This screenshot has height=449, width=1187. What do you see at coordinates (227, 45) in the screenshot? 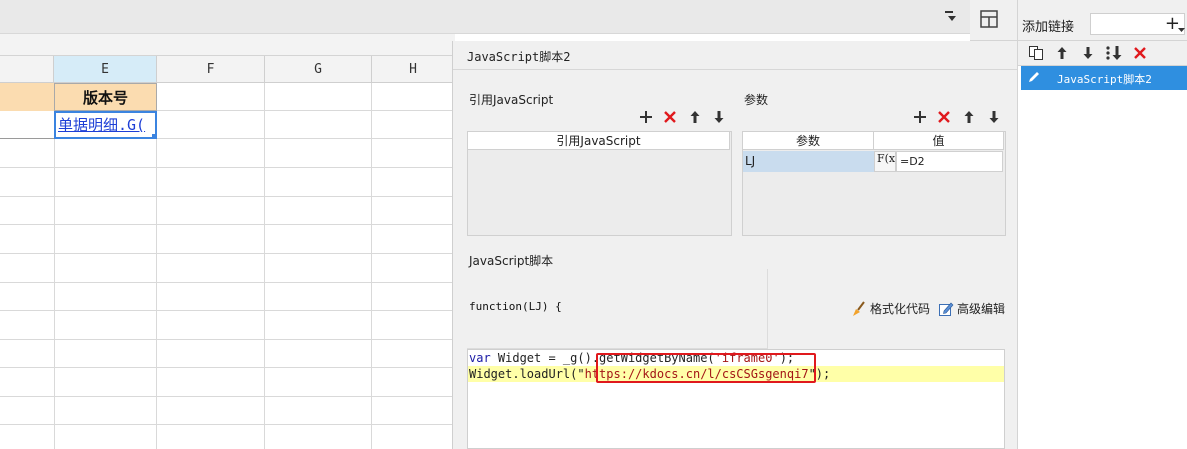
I see `formula-bar` at bounding box center [227, 45].